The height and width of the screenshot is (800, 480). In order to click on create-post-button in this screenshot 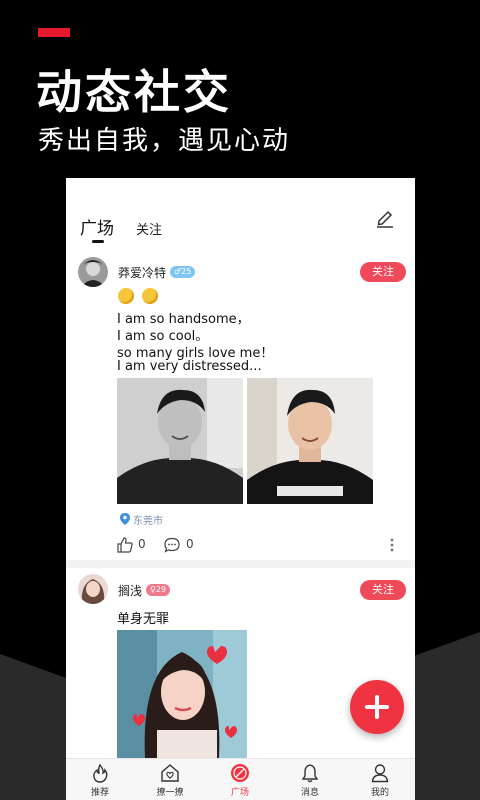, I will do `click(377, 707)`.